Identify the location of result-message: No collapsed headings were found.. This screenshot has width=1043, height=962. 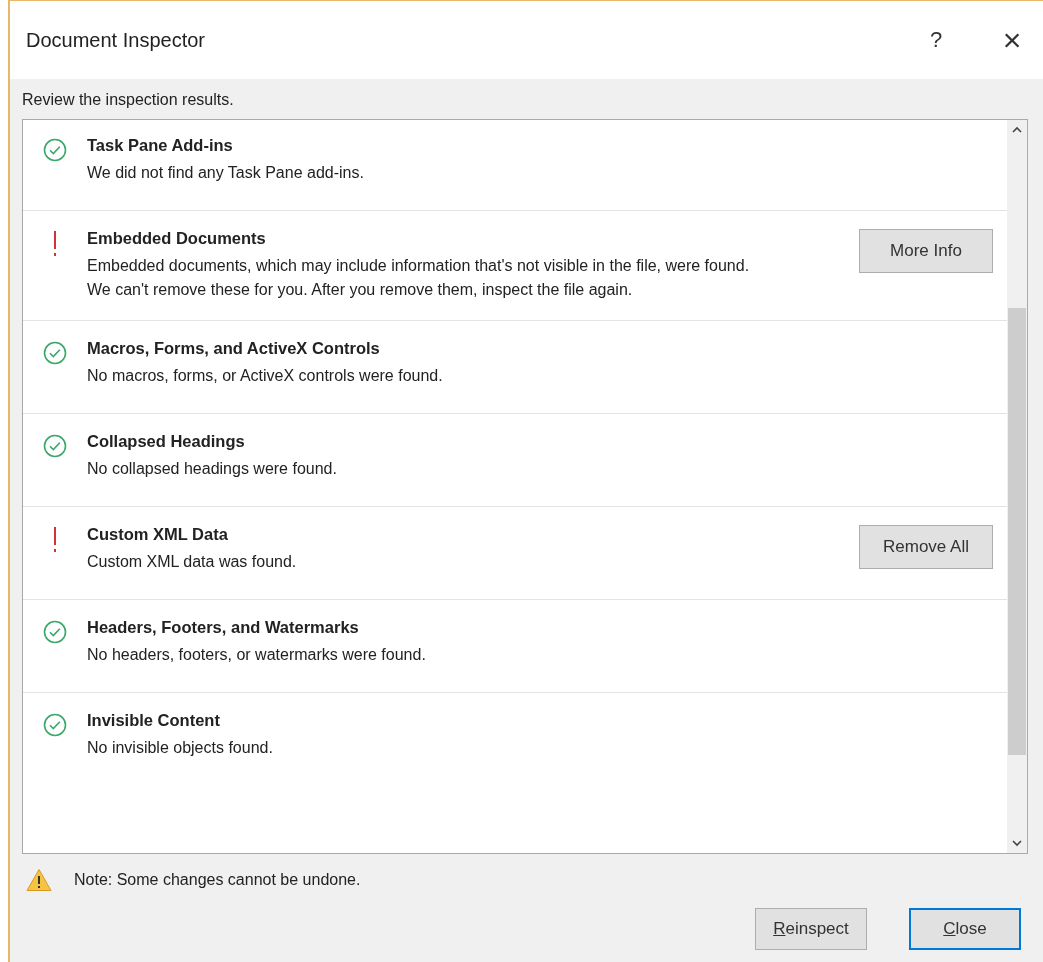
(212, 469).